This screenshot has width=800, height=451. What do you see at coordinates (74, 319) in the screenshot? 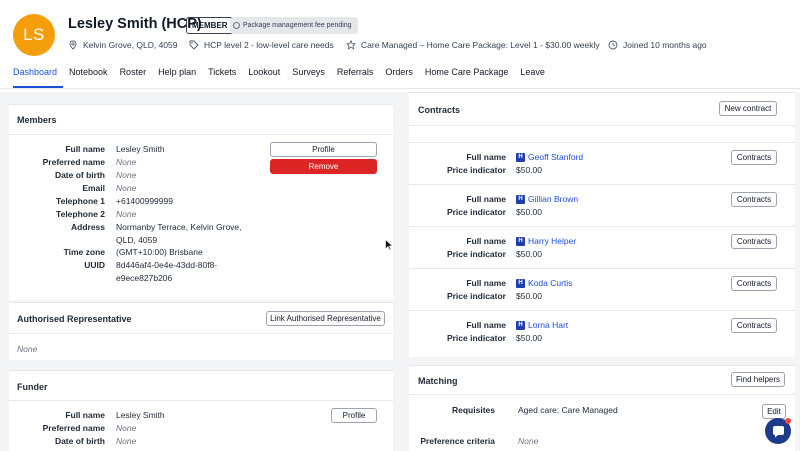
I see `authorised-rep-title: Authorised Representative` at bounding box center [74, 319].